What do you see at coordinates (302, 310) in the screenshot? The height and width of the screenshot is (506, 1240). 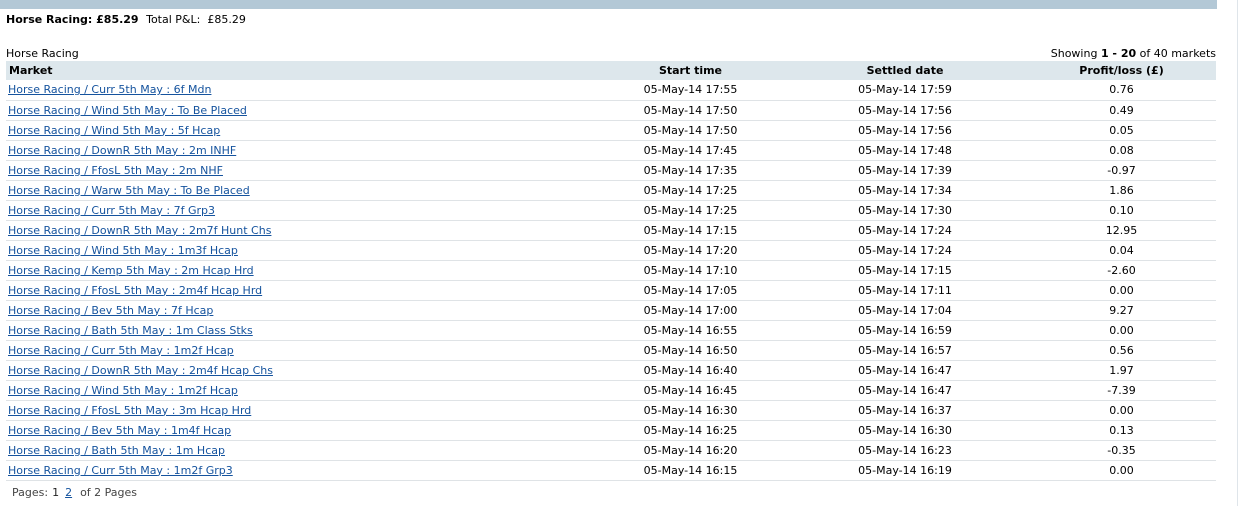 I see `market-cell: Horse Racing / Bev 5th May : 7f Hcap` at bounding box center [302, 310].